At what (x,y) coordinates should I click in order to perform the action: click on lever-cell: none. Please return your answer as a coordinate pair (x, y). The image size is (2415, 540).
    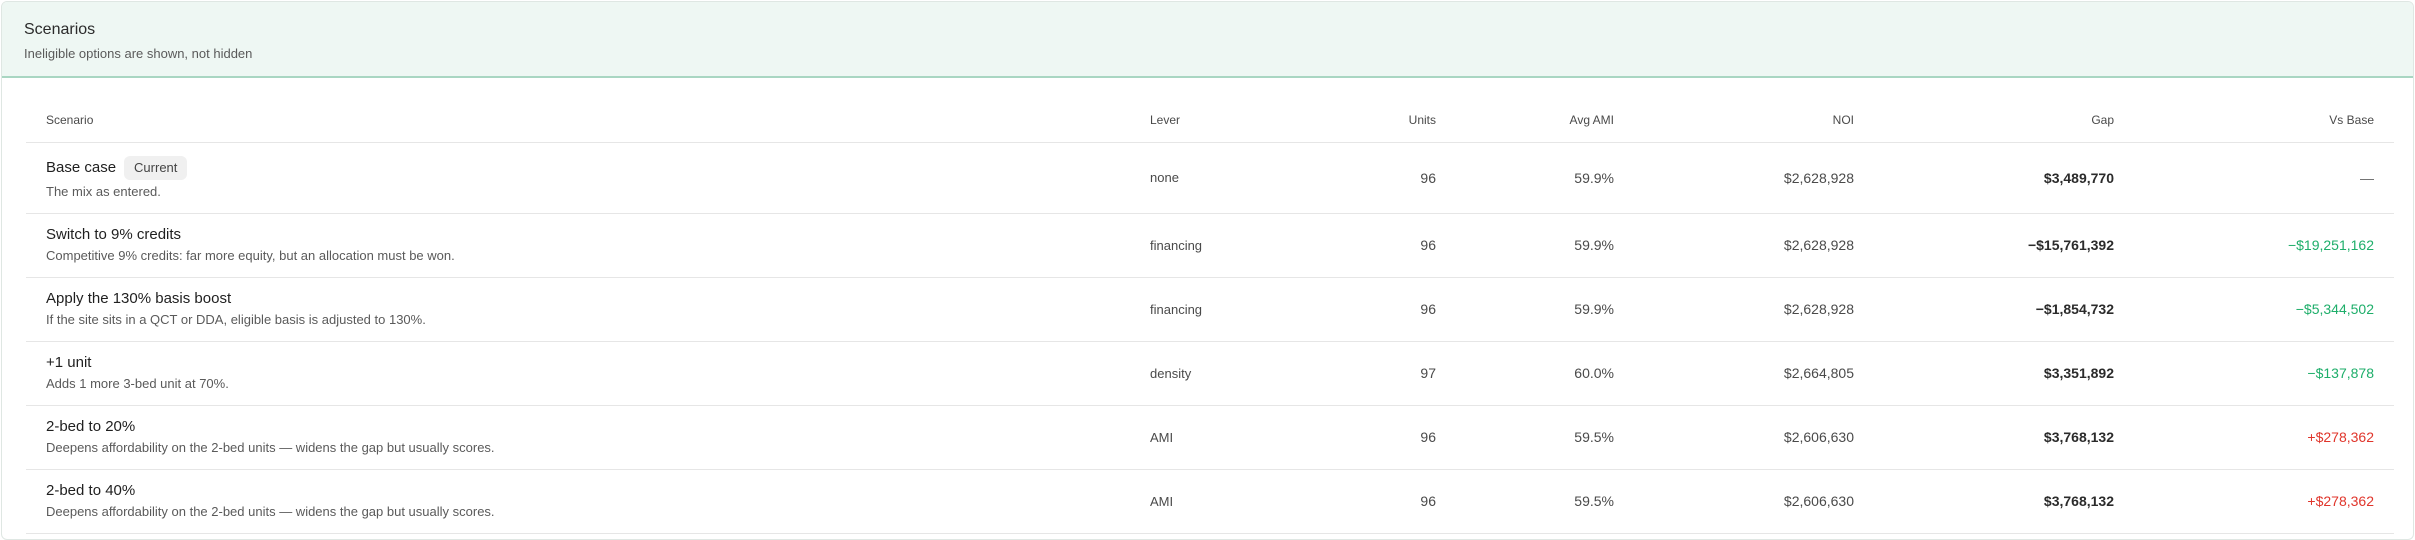
    Looking at the image, I should click on (1228, 178).